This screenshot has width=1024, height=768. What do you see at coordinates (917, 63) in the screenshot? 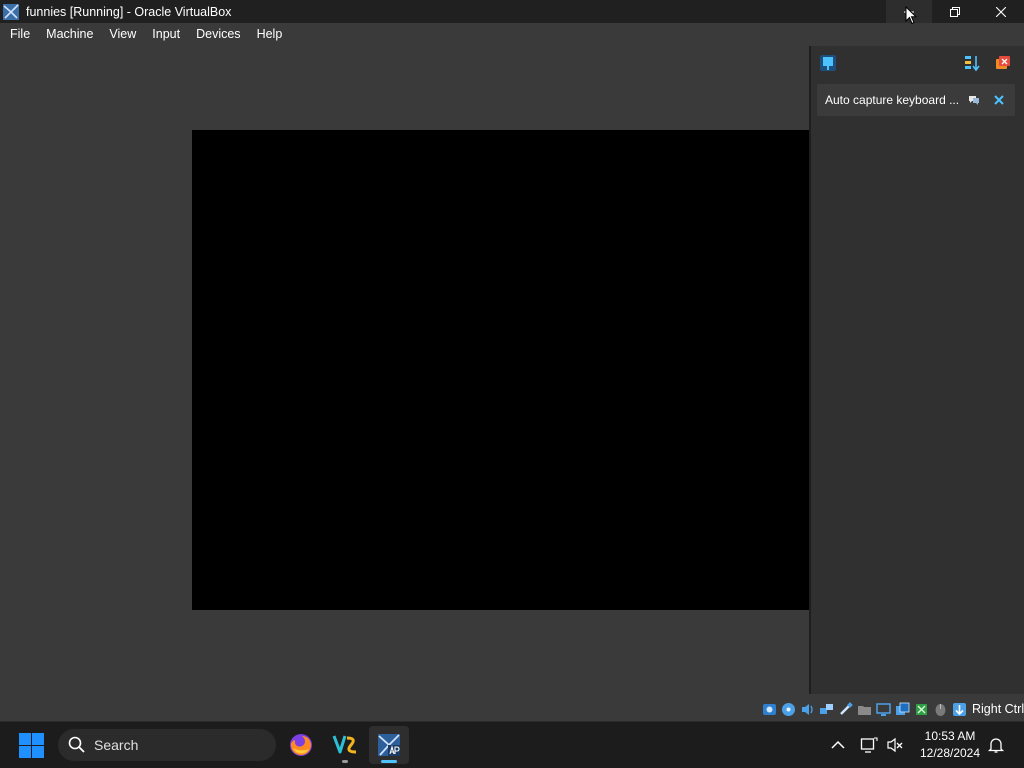
I see `notification-center-header` at bounding box center [917, 63].